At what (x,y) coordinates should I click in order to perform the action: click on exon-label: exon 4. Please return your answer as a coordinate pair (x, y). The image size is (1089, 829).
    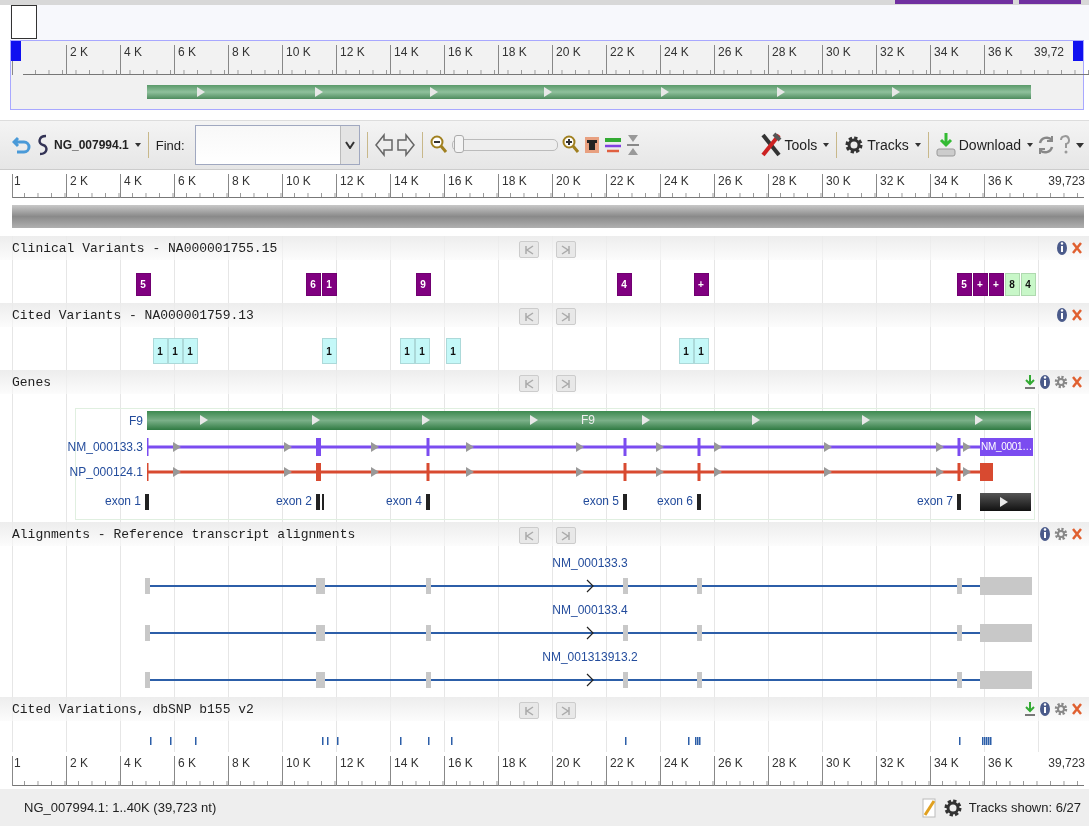
    Looking at the image, I should click on (403, 501).